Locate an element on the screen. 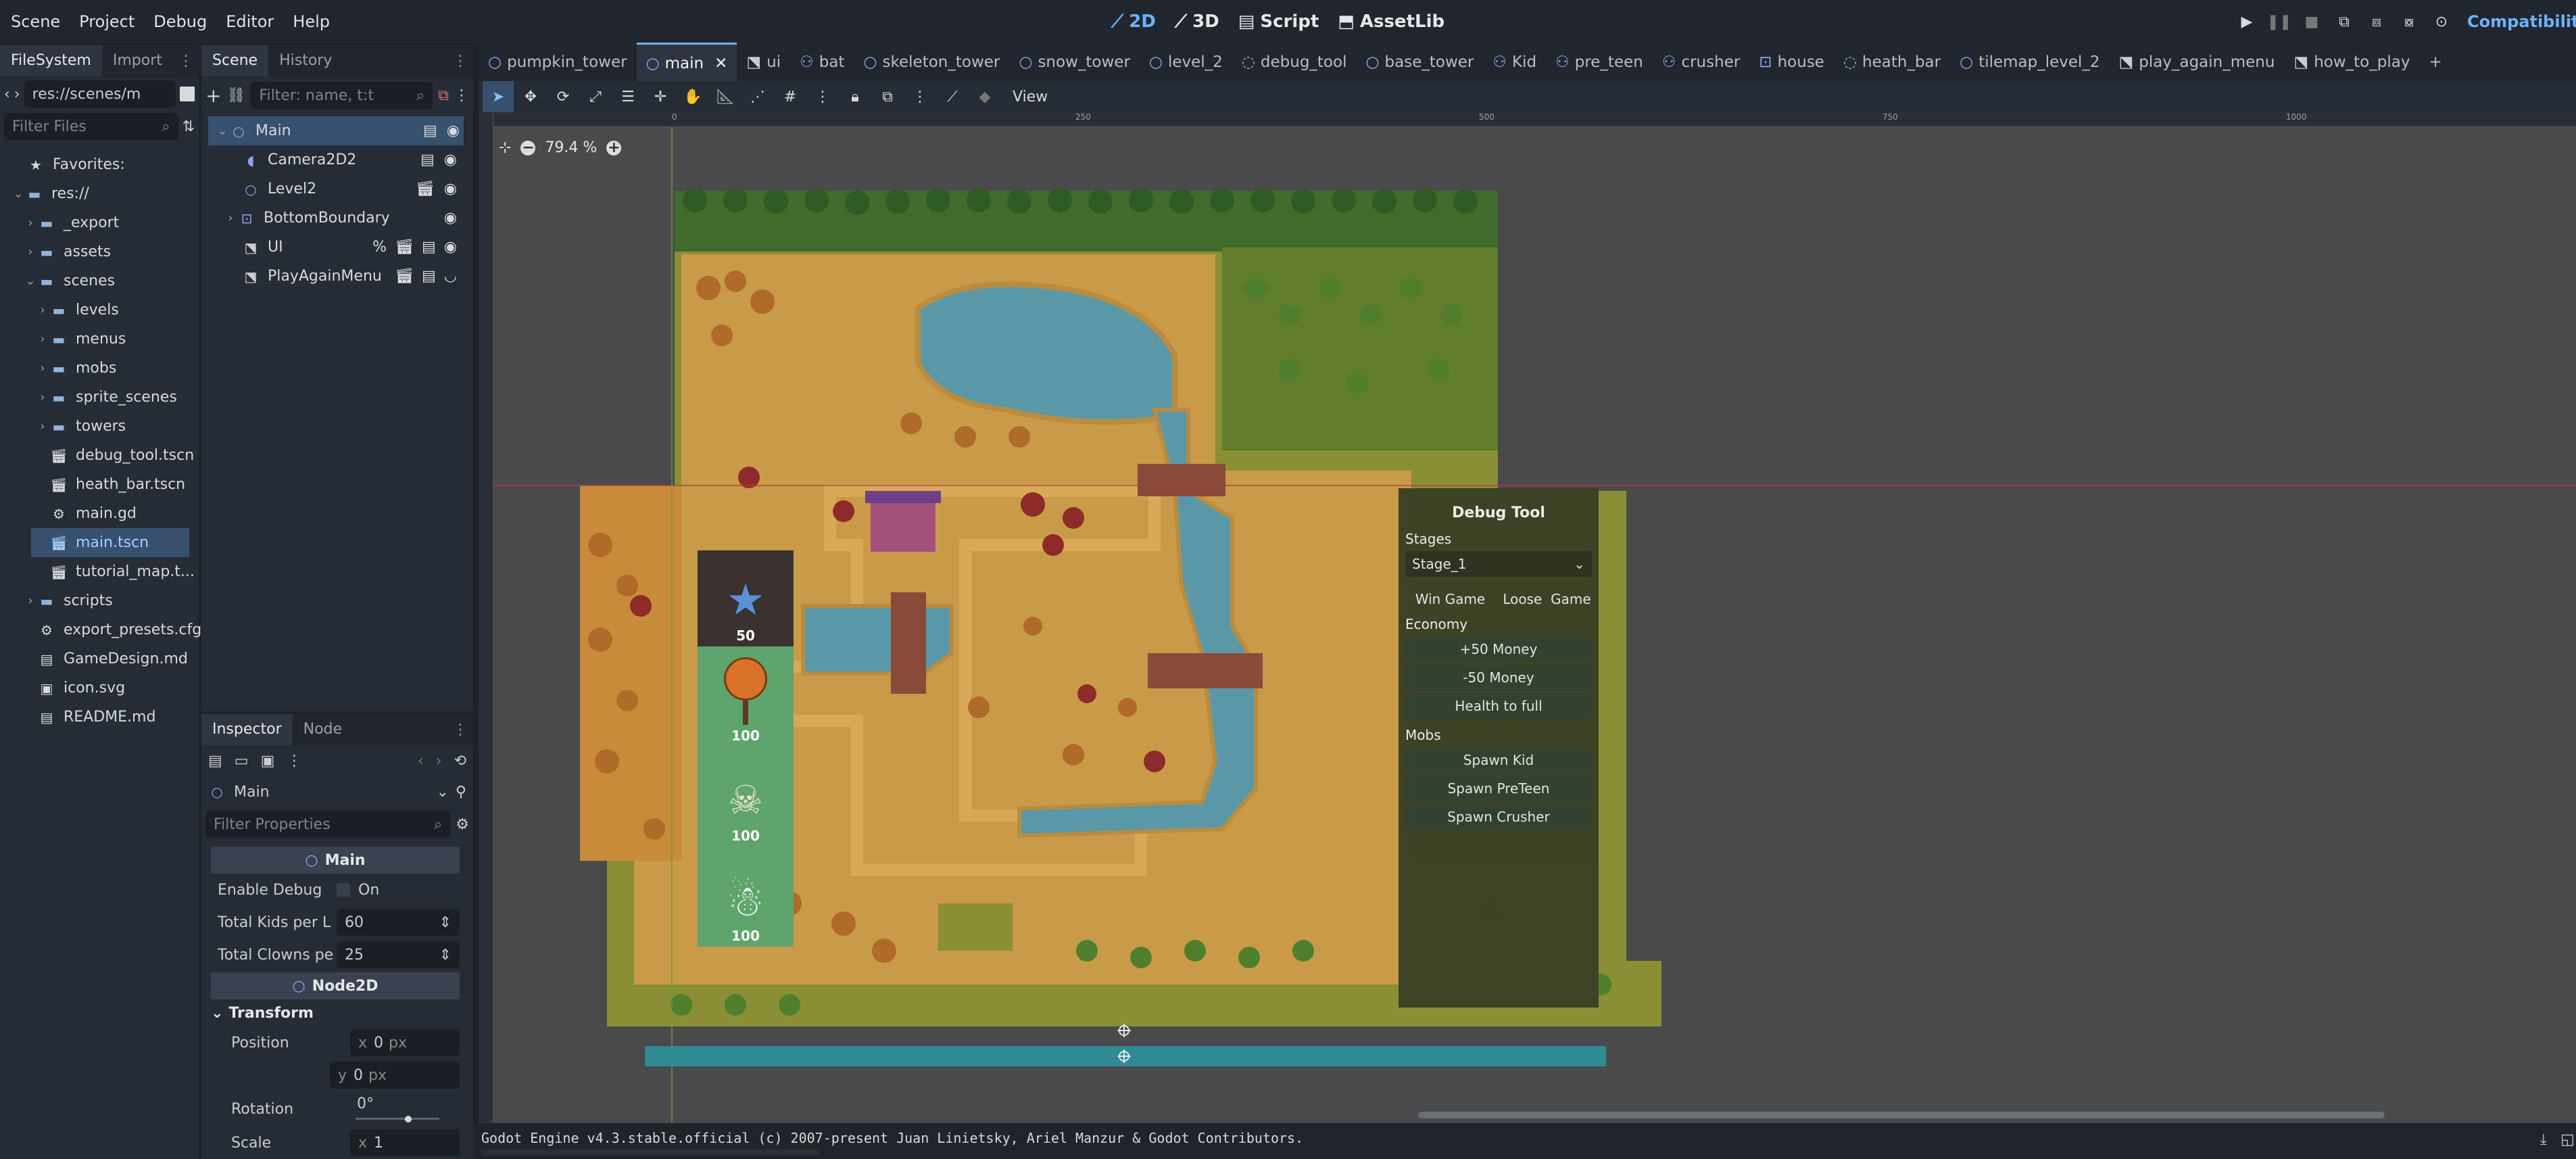 The width and height of the screenshot is (2576, 1159). clowns-spinbox: 25 ⇕ is located at coordinates (398, 955).